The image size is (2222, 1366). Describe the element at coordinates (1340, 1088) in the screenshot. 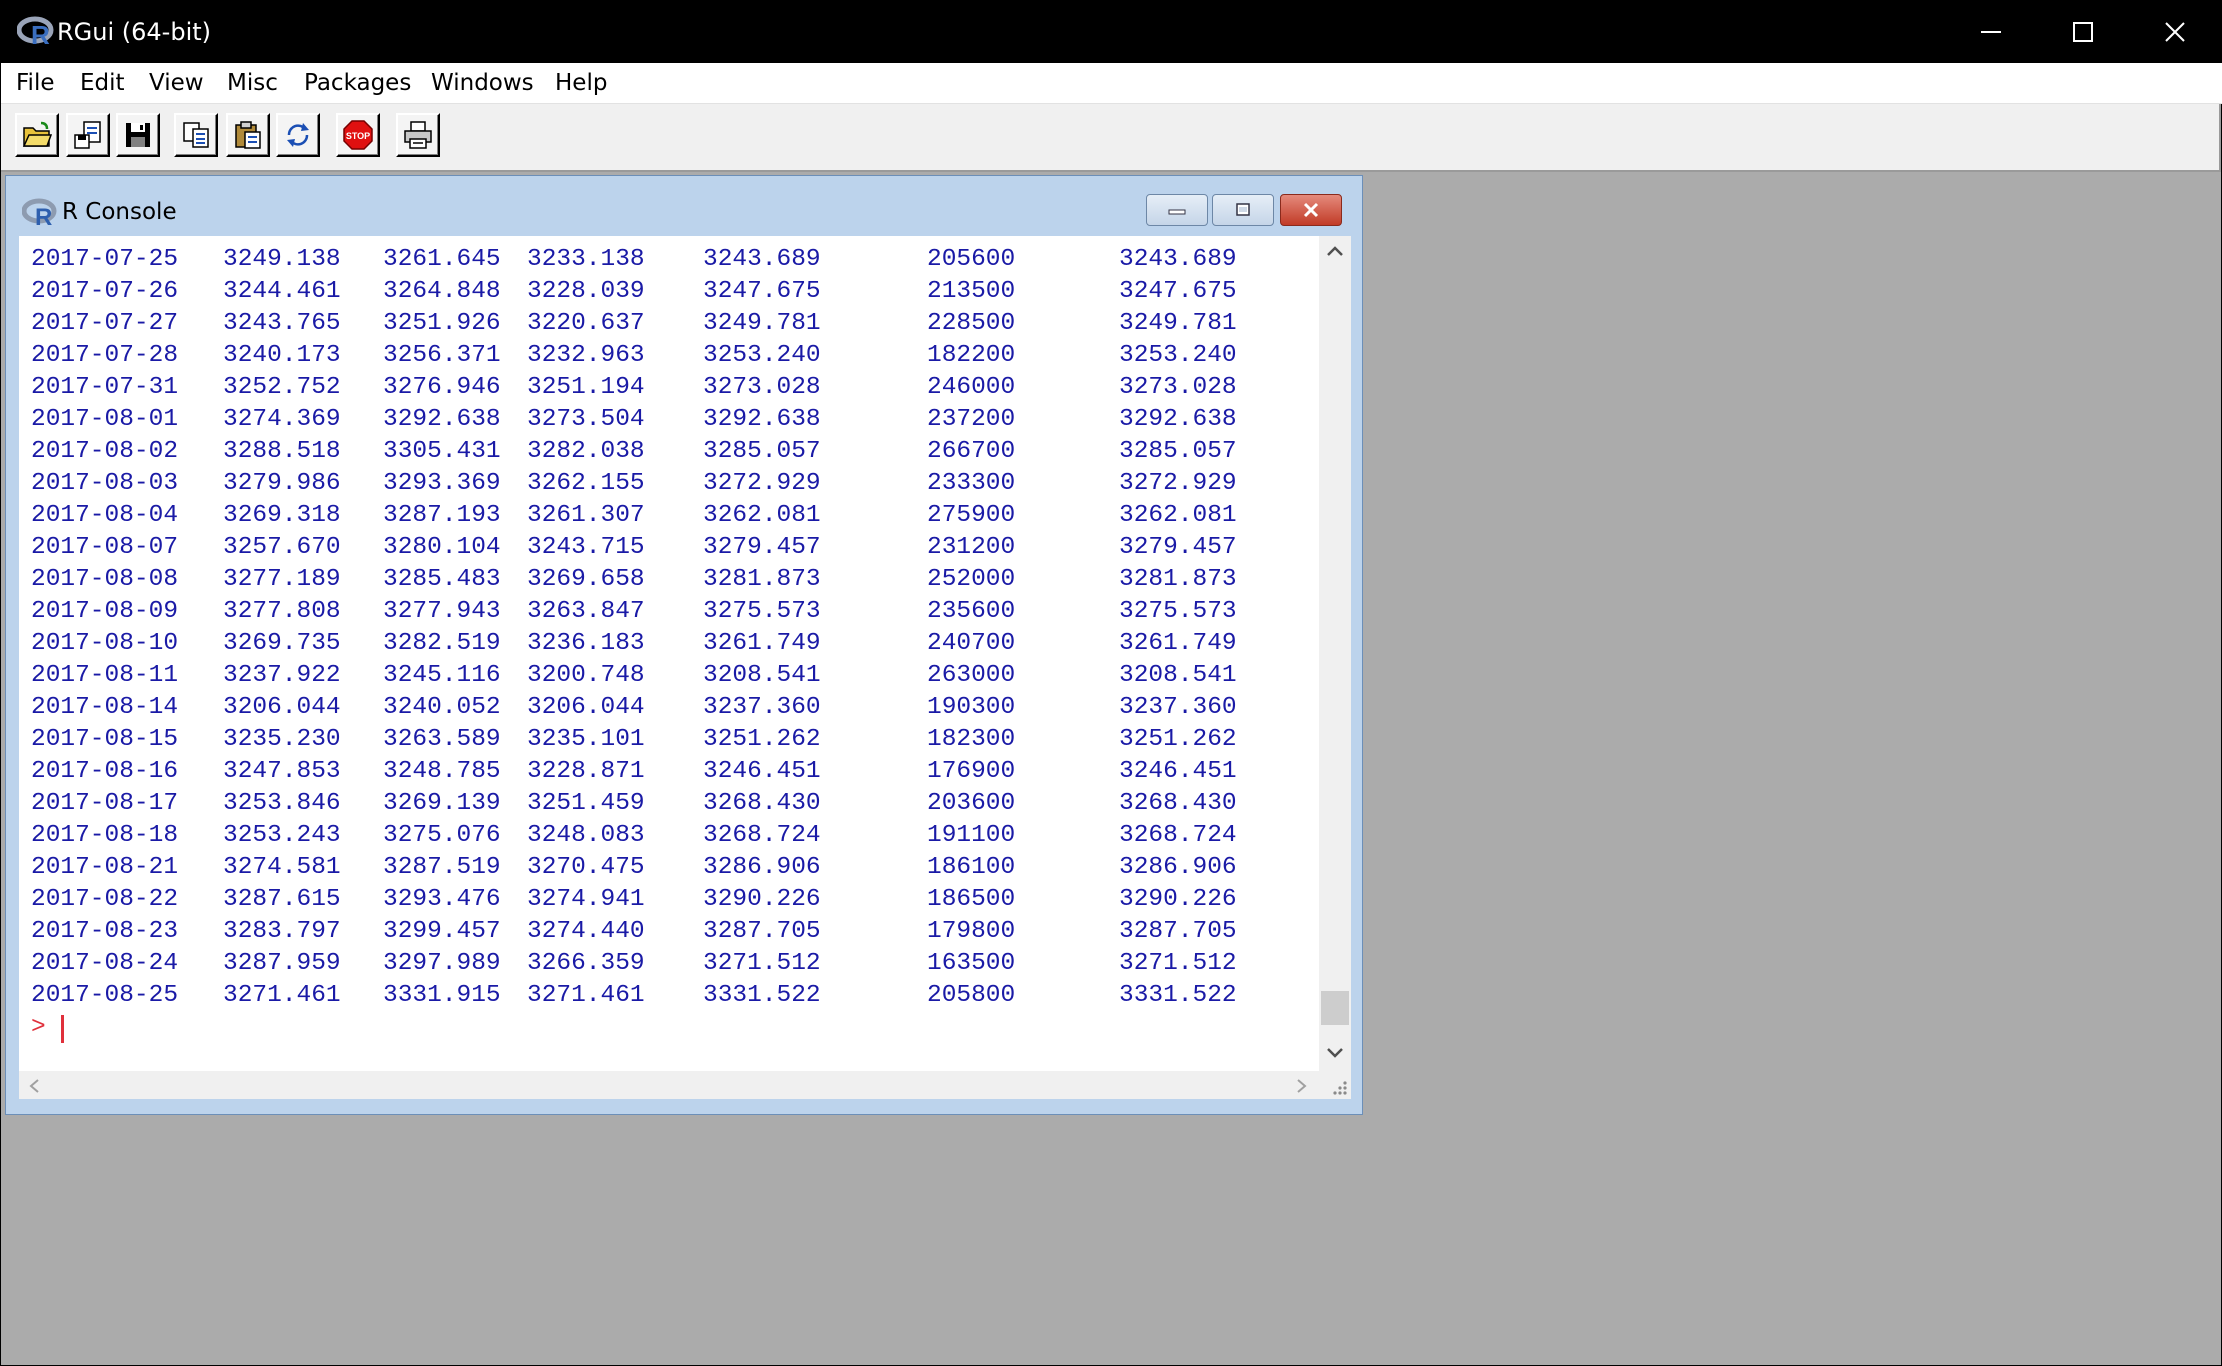

I see `resize-grip-icon` at that location.